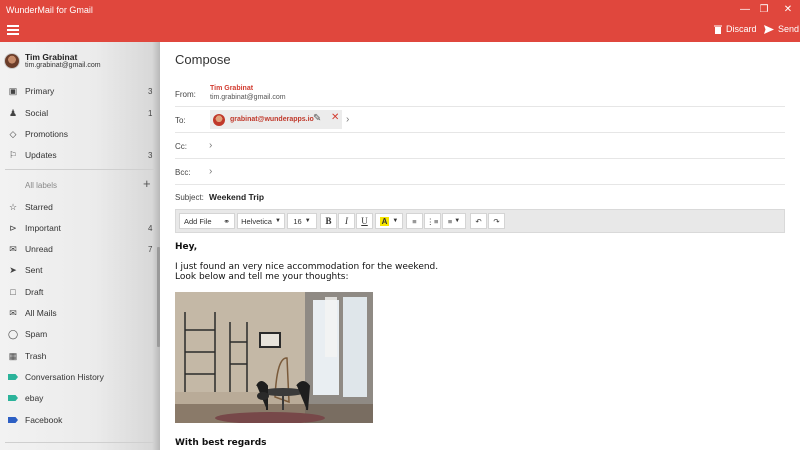 This screenshot has height=450, width=800. What do you see at coordinates (63, 65) in the screenshot?
I see `account-email: tim.grabinat@gmail.com` at bounding box center [63, 65].